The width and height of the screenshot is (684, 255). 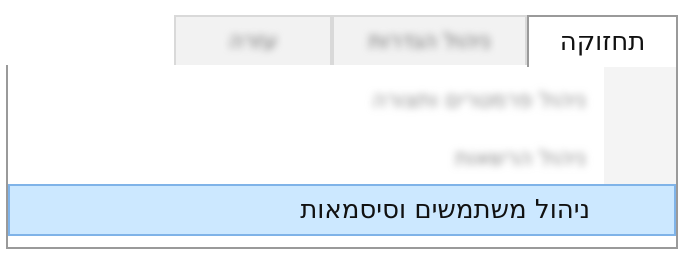 I want to click on tab-help-label: עזרה, so click(x=253, y=41).